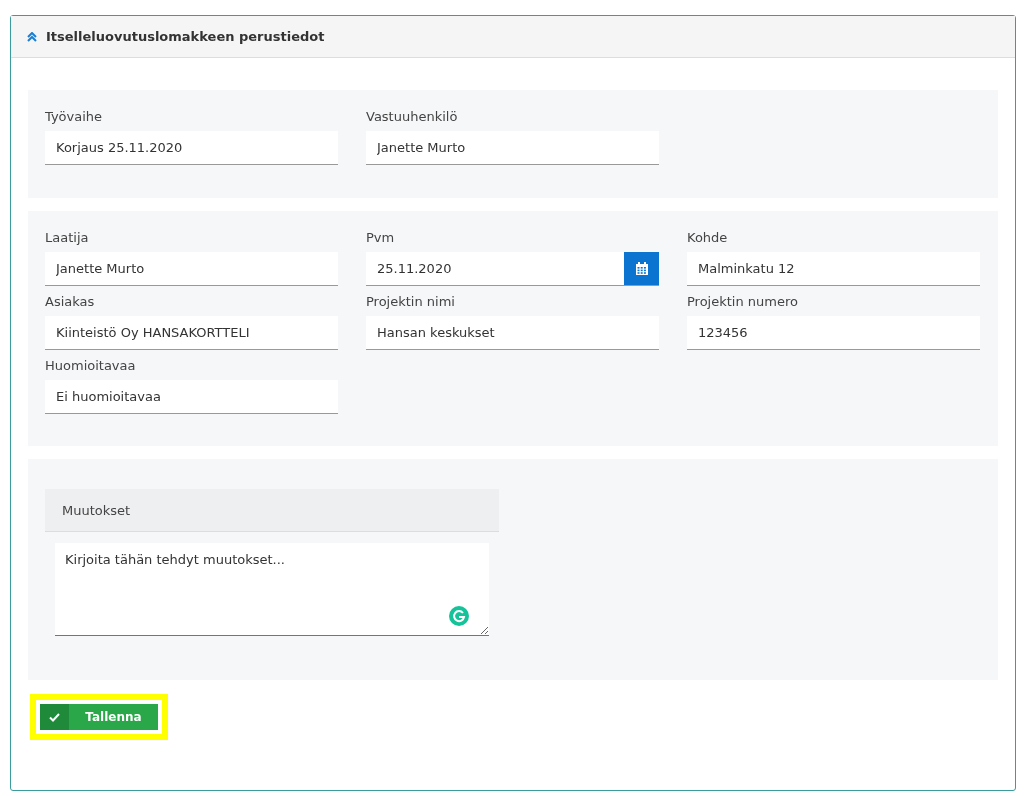  I want to click on field-label: Pvm, so click(381, 237).